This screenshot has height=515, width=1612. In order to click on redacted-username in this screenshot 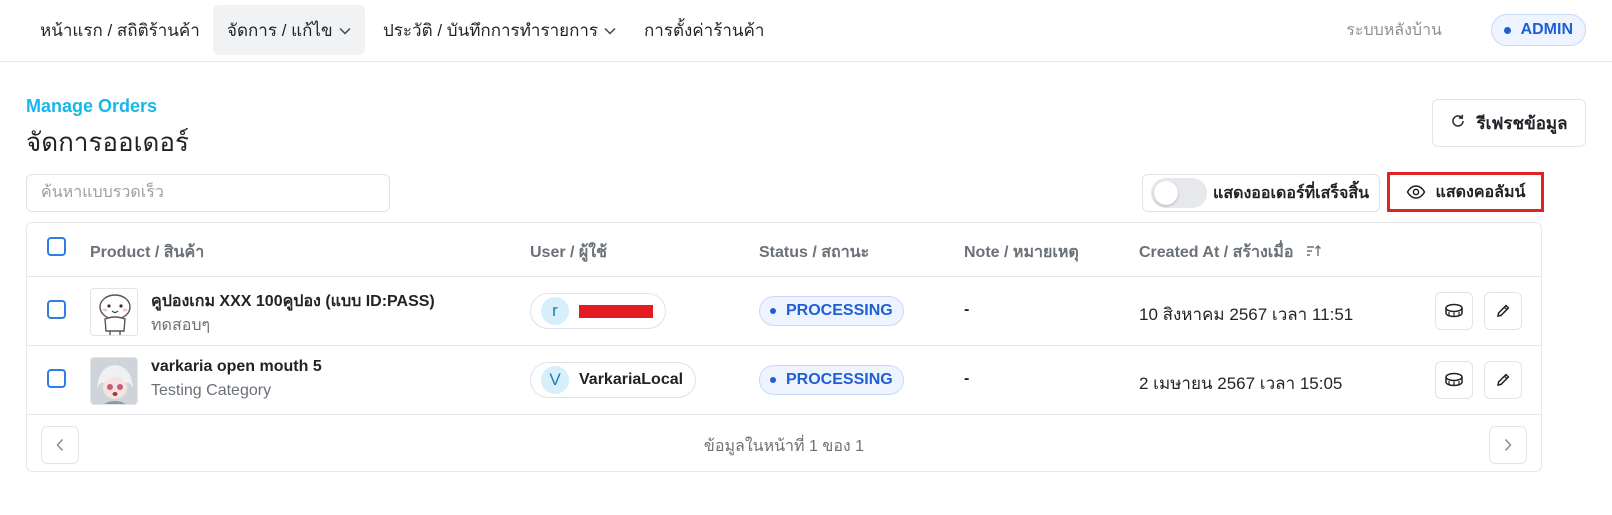, I will do `click(616, 311)`.